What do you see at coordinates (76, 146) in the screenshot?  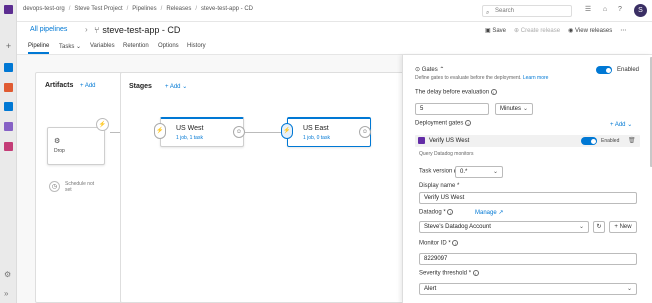 I see `artifact-card: ⚙ Drop` at bounding box center [76, 146].